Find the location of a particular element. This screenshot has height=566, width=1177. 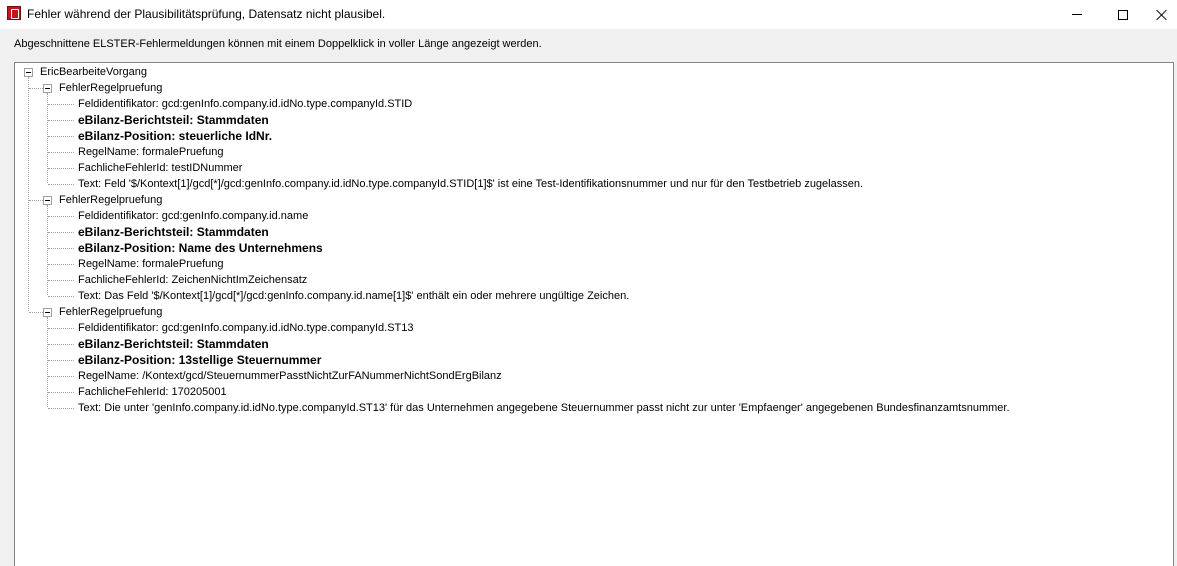

close-icon is located at coordinates (1162, 15).